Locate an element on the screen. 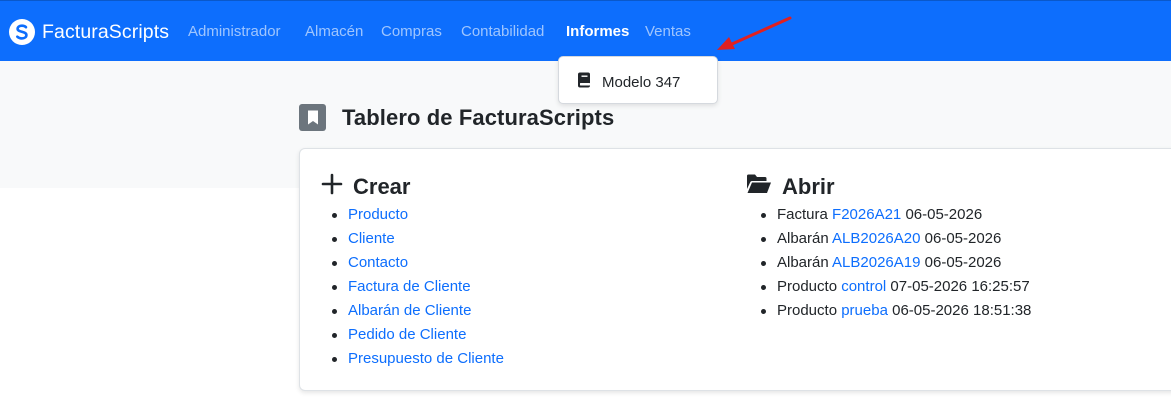 Image resolution: width=1171 pixels, height=405 pixels. dropdown-item-modelo-347: Modelo 347 is located at coordinates (628, 82).